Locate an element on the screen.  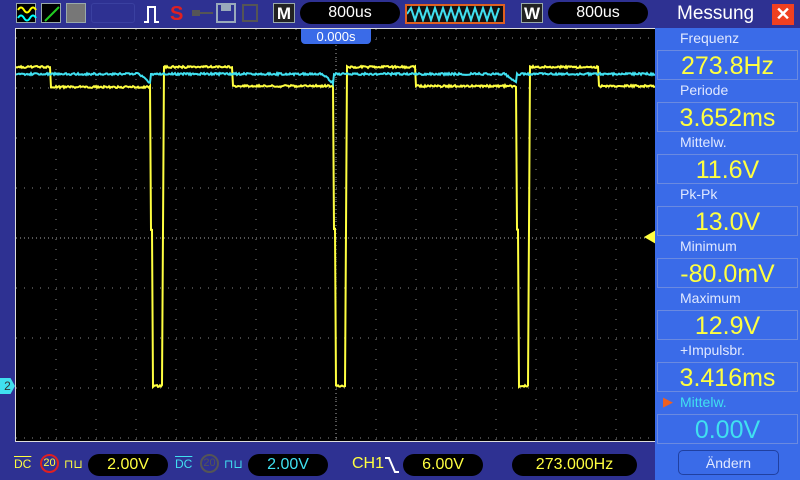
lock-icon is located at coordinates (203, 13).